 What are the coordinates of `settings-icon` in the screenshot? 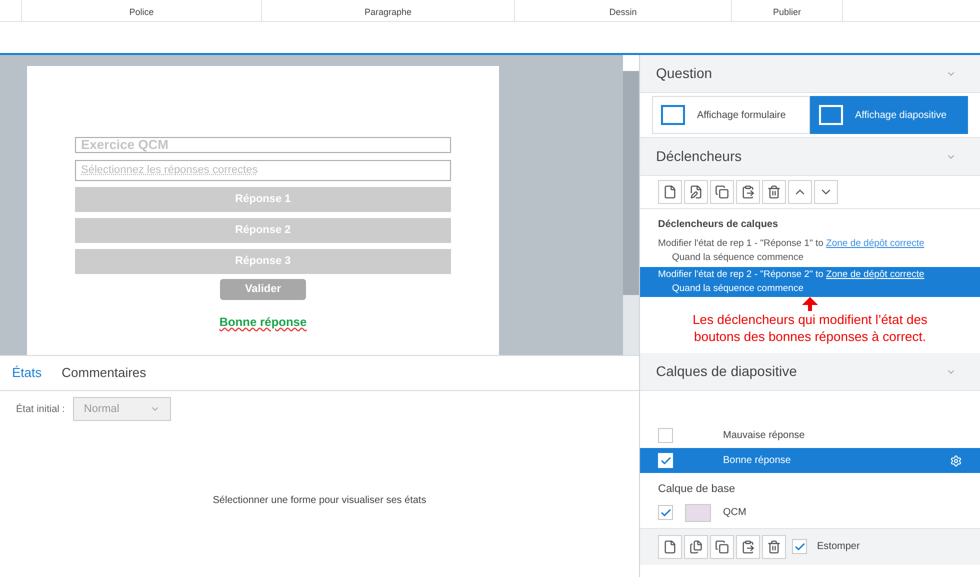 It's located at (956, 460).